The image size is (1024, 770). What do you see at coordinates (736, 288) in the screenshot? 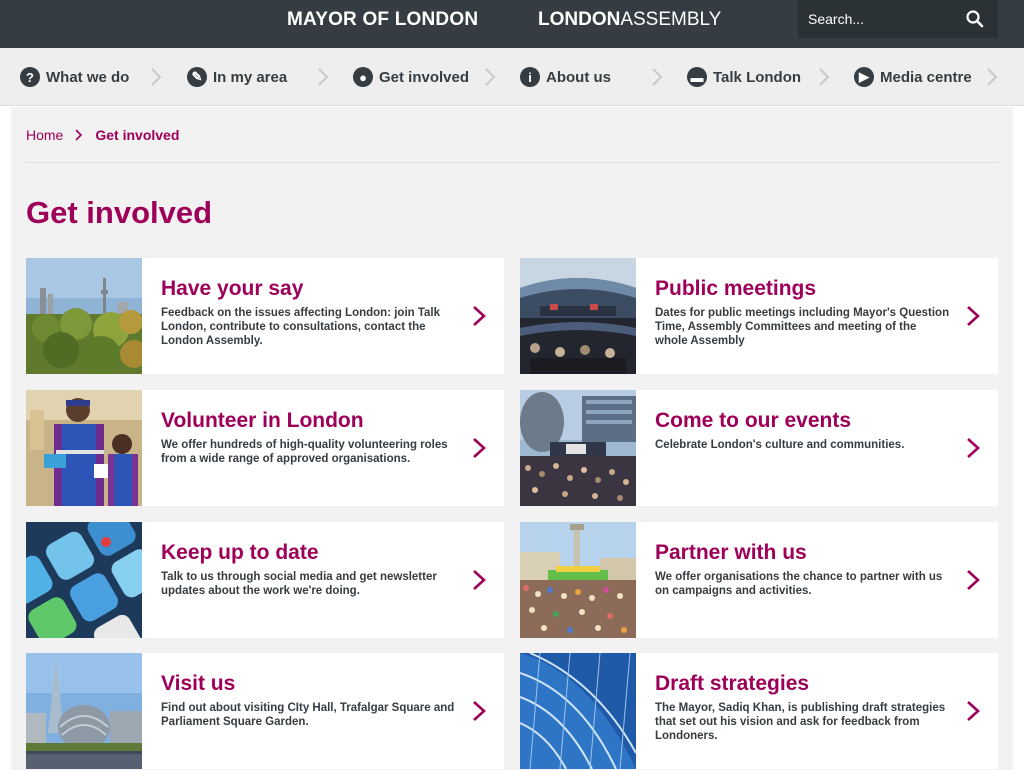
I see `card-title: Public meetings` at bounding box center [736, 288].